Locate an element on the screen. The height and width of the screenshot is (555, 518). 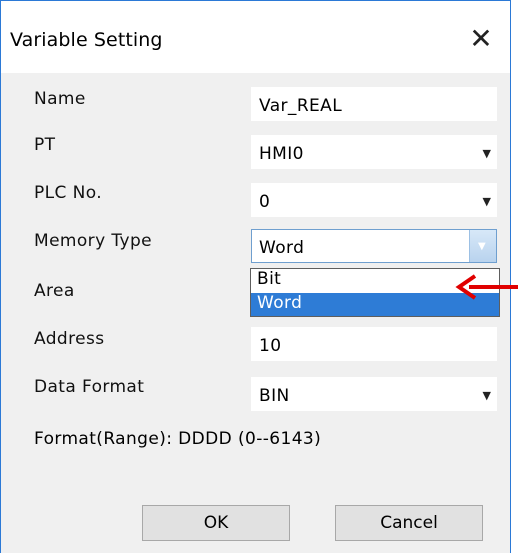
address-value: 10 is located at coordinates (270, 346).